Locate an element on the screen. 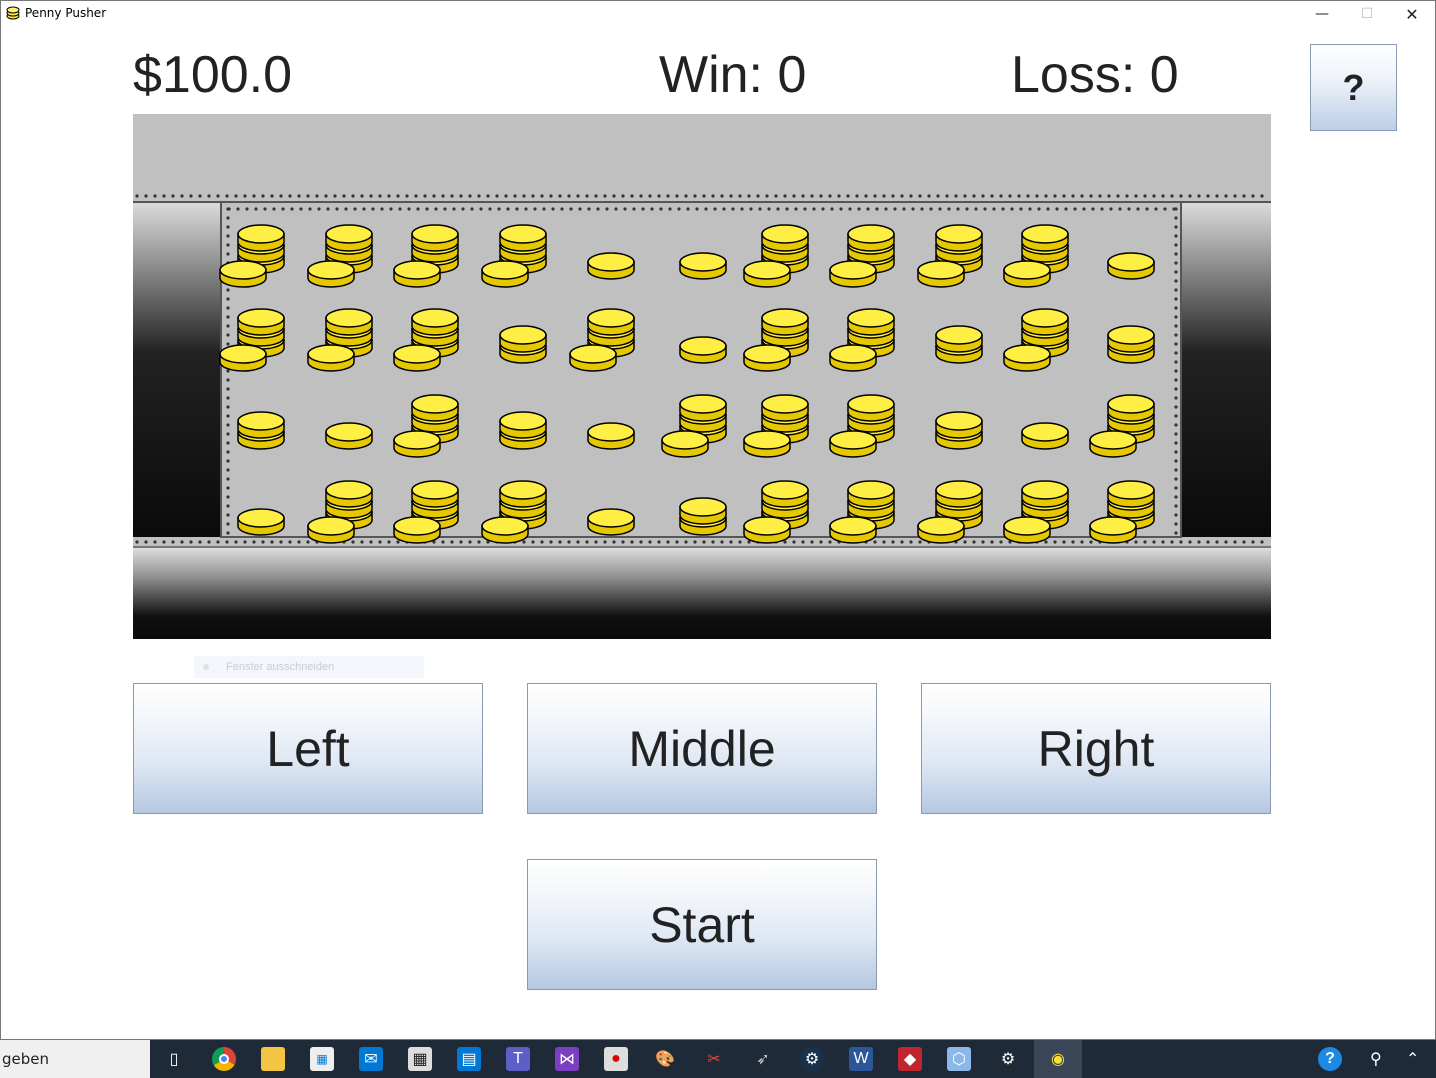 This screenshot has width=1436, height=1078. help-tray-icon: ? is located at coordinates (1330, 1059).